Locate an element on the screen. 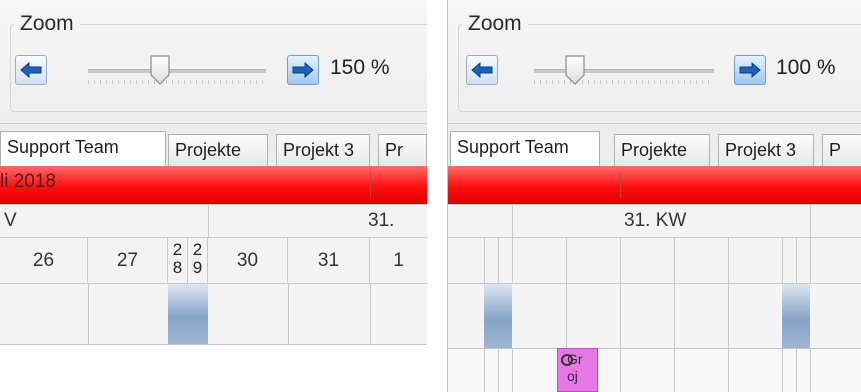 Image resolution: width=861 pixels, height=392 pixels. tab-pr: Pr is located at coordinates (402, 150).